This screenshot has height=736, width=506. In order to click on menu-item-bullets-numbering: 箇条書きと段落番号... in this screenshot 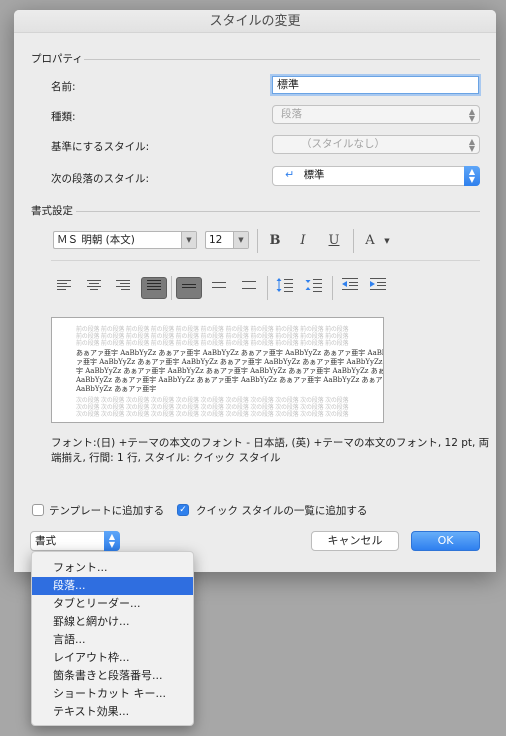, I will do `click(112, 676)`.